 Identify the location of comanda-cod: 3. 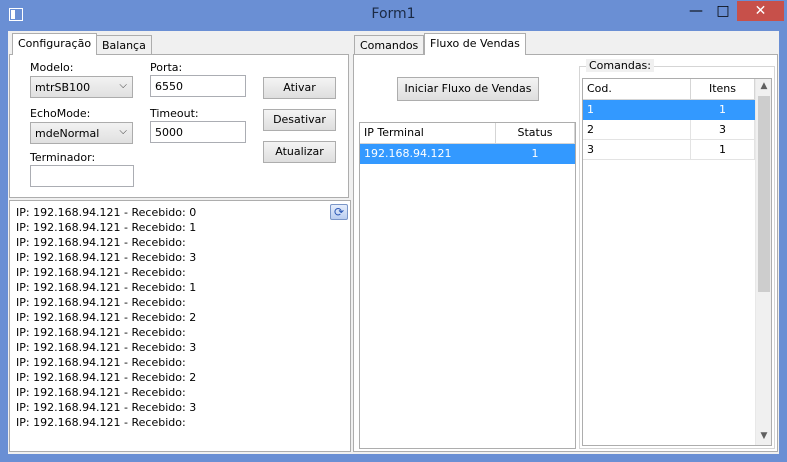
(637, 150).